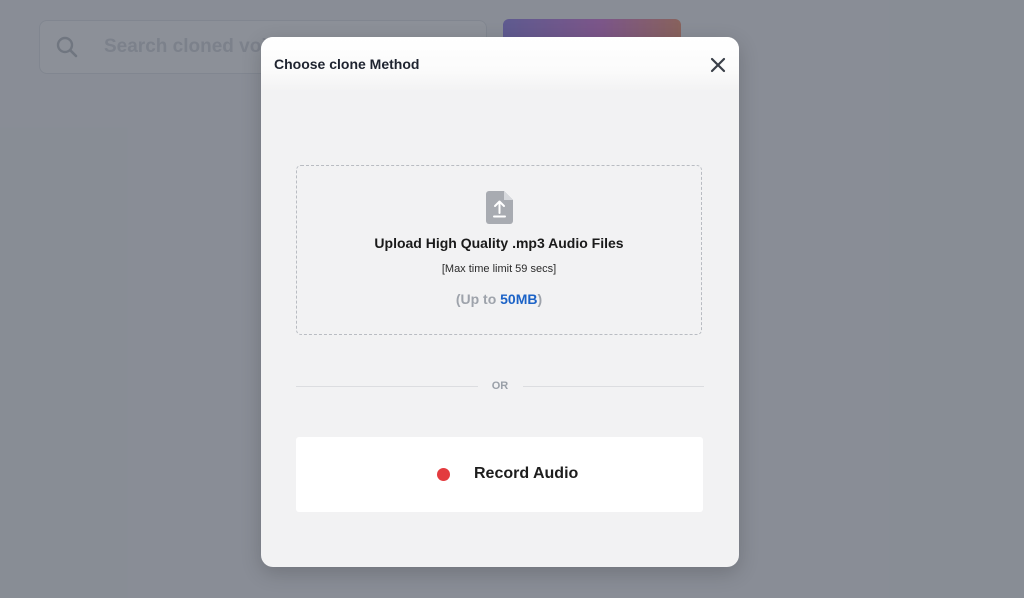 Image resolution: width=1024 pixels, height=598 pixels. I want to click on record-dot-icon, so click(443, 474).